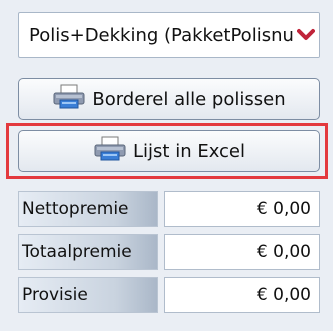  Describe the element at coordinates (88, 252) in the screenshot. I see `totaalpremie-label: Totaalpremie` at that location.